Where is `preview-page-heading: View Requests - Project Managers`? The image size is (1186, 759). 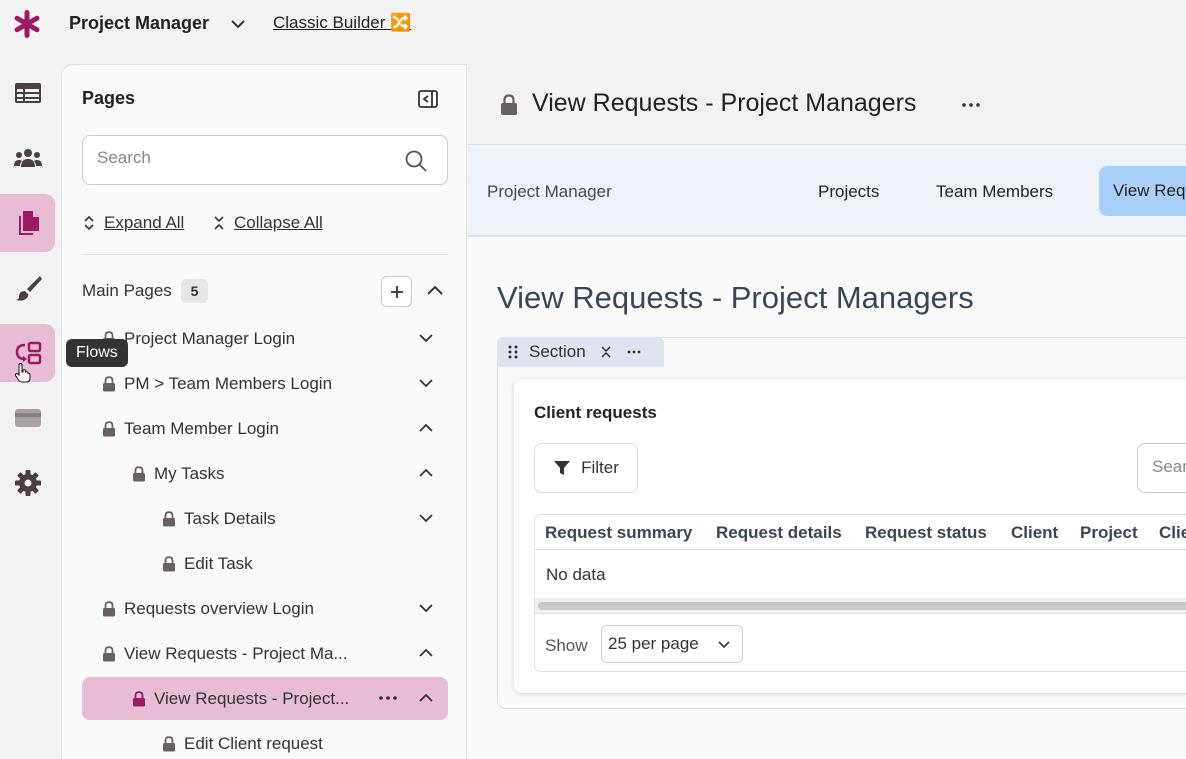
preview-page-heading: View Requests - Project Managers is located at coordinates (735, 297).